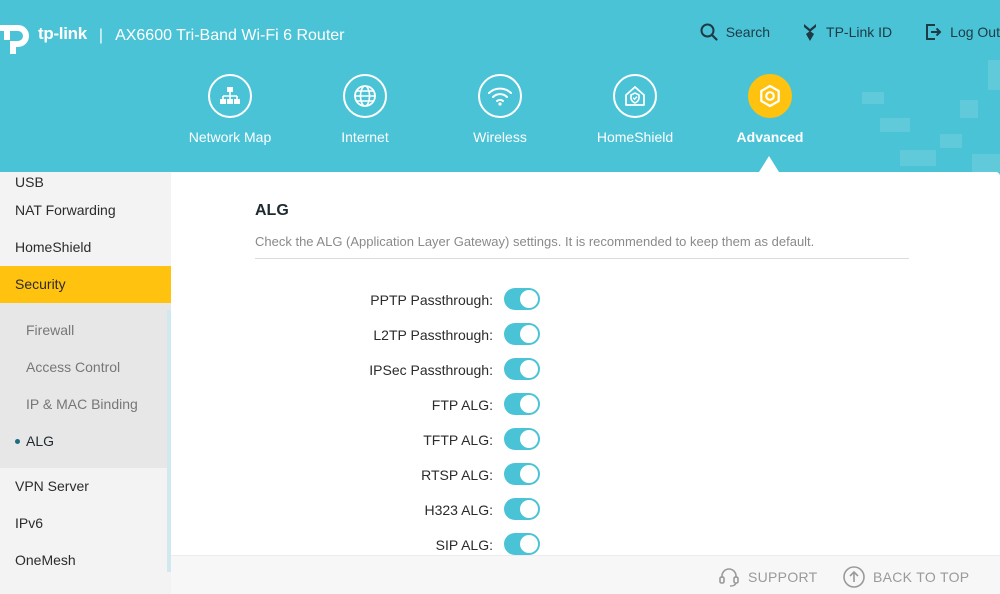 This screenshot has width=1000, height=594. What do you see at coordinates (85, 247) in the screenshot?
I see `sidebar-item-homeshield: HomeShield` at bounding box center [85, 247].